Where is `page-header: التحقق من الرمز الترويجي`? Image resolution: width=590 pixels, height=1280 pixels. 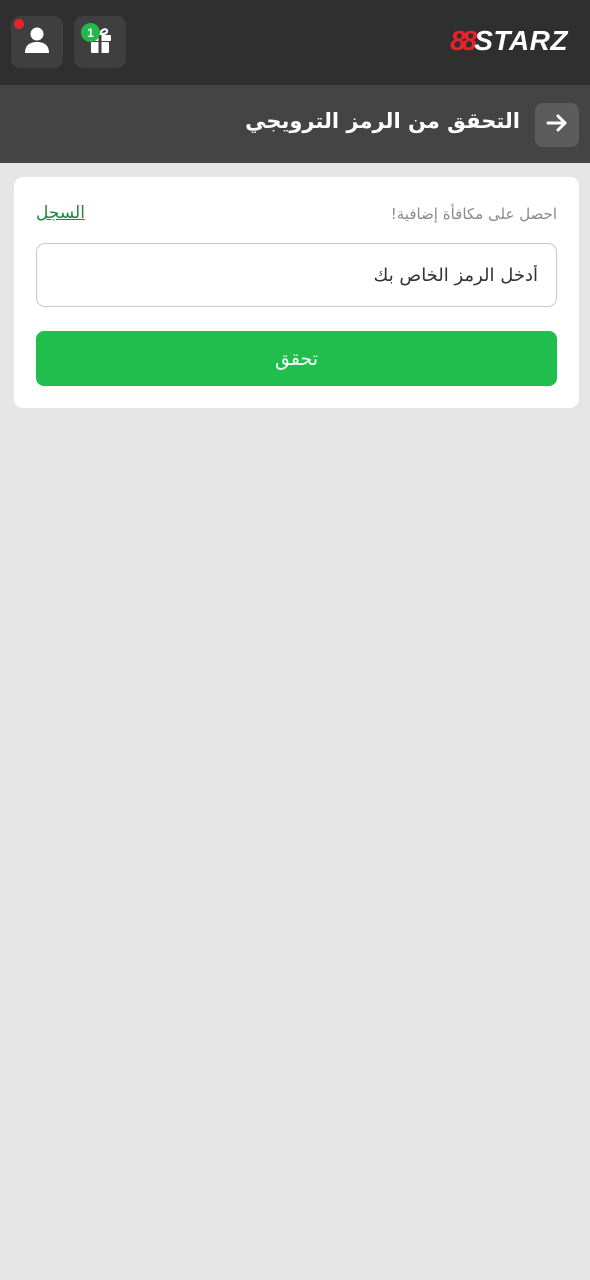
page-header: التحقق من الرمز الترويجي is located at coordinates (295, 124).